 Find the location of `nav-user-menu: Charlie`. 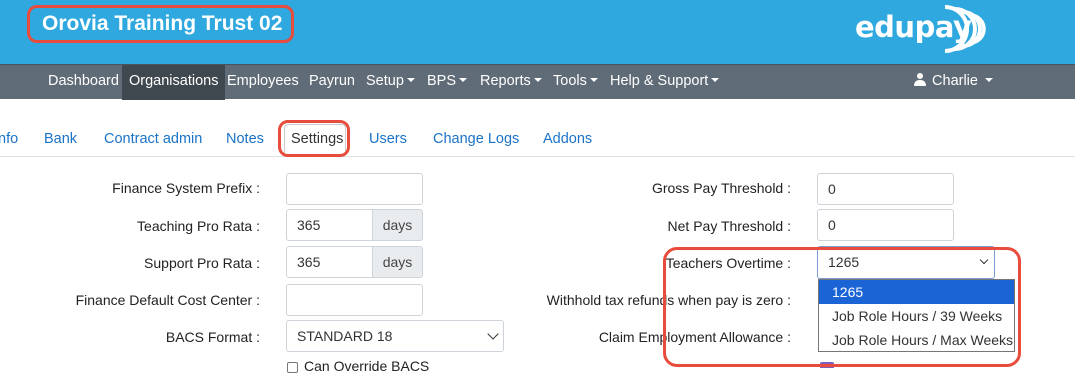

nav-user-menu: Charlie is located at coordinates (953, 82).